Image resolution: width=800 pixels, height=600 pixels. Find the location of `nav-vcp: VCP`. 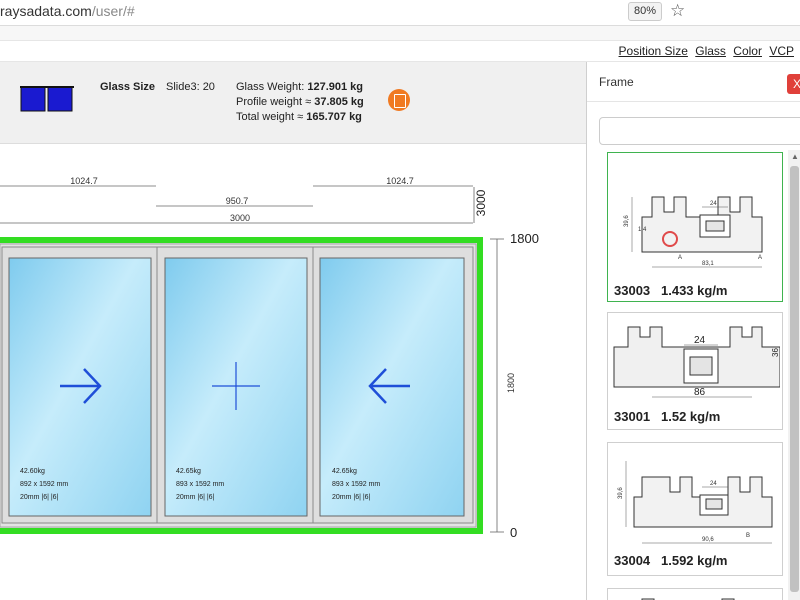

nav-vcp: VCP is located at coordinates (781, 51).